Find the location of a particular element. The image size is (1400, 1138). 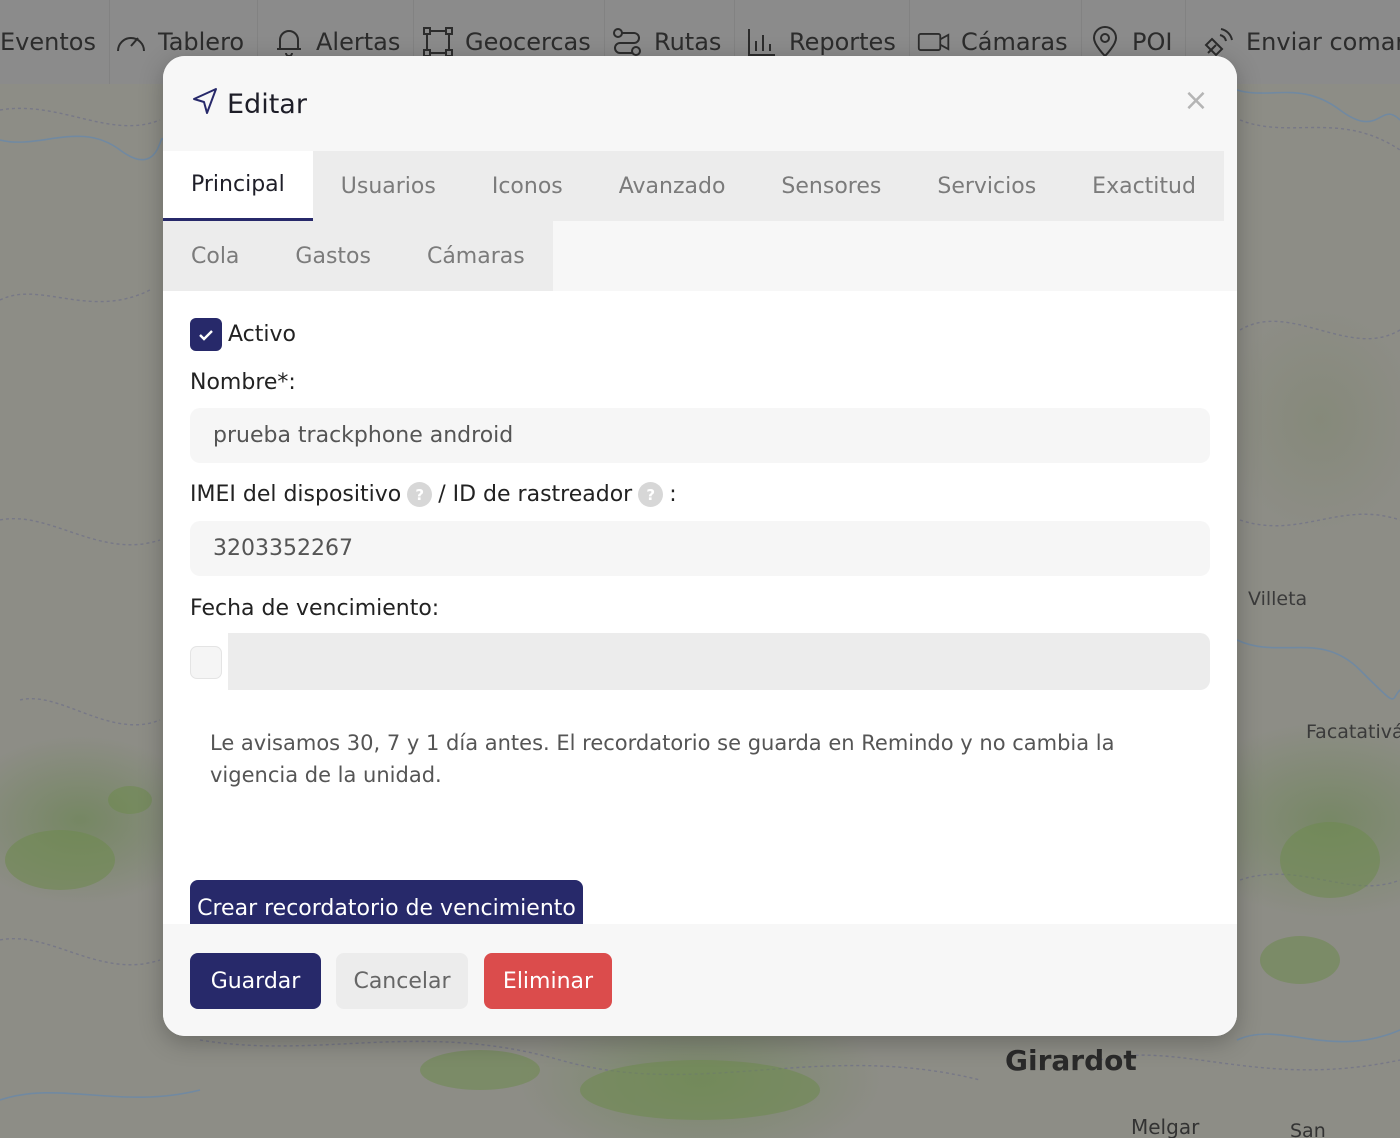

route-icon is located at coordinates (627, 42).